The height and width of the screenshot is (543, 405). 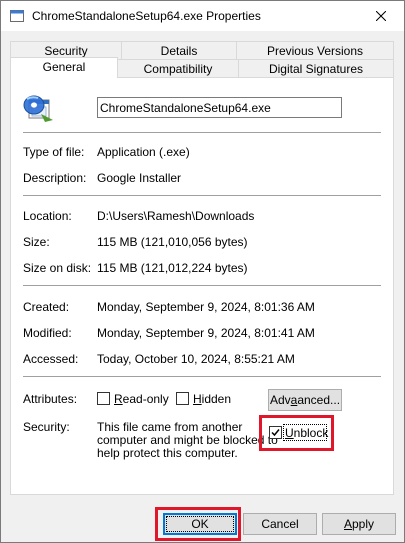 I want to click on modified-label: Modified:, so click(x=47, y=333).